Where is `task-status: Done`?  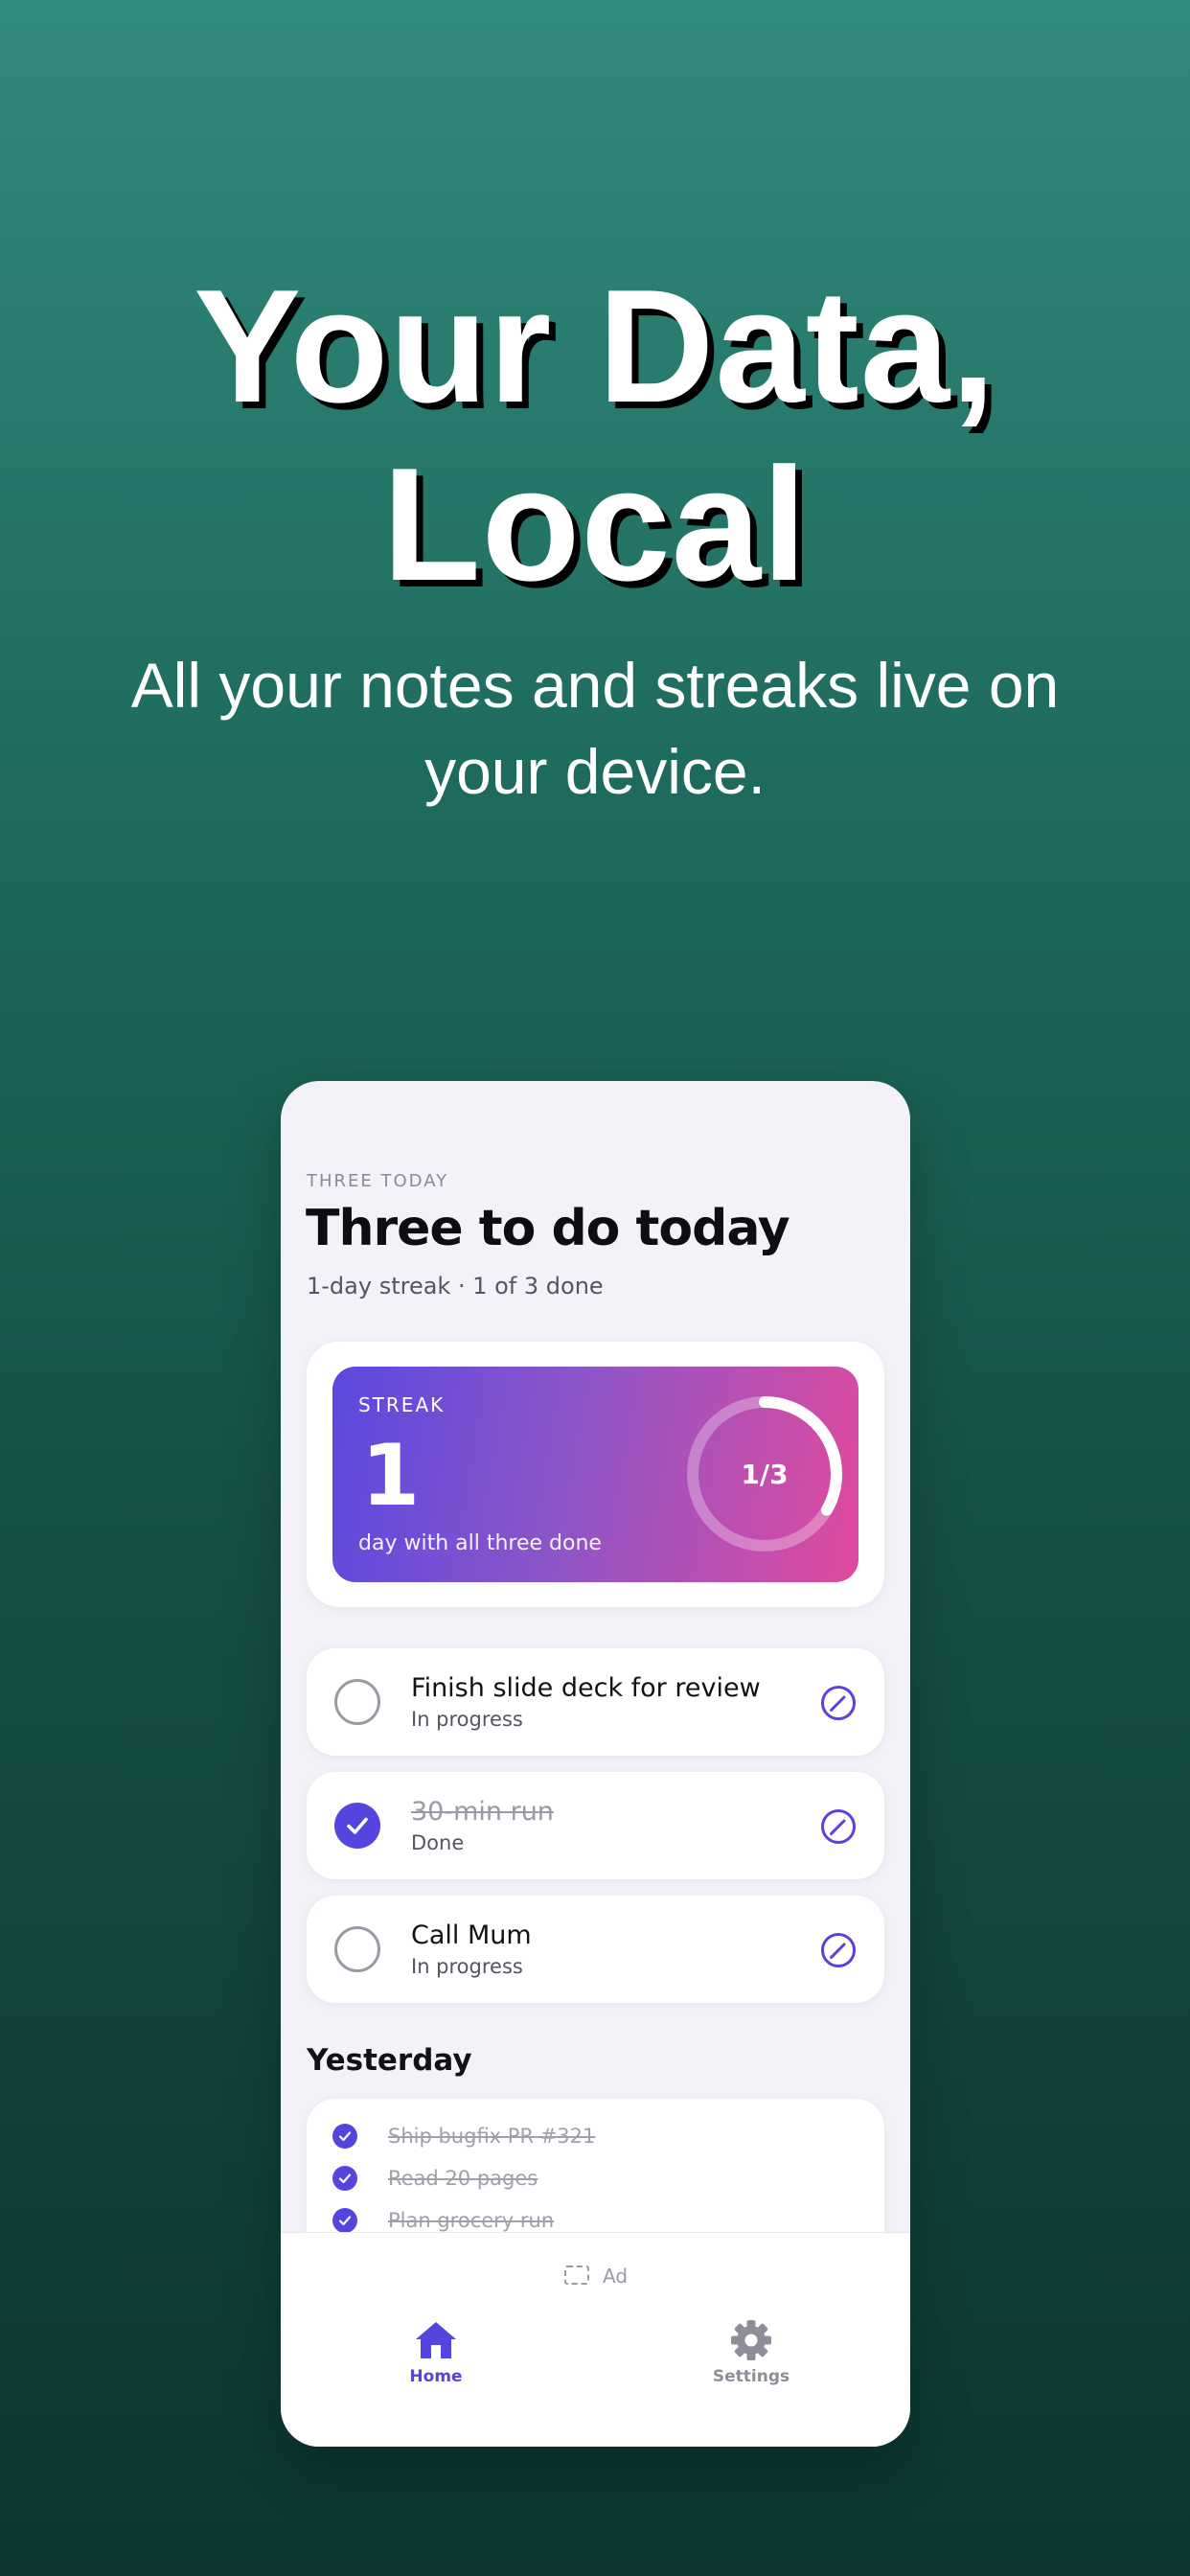 task-status: Done is located at coordinates (438, 1842).